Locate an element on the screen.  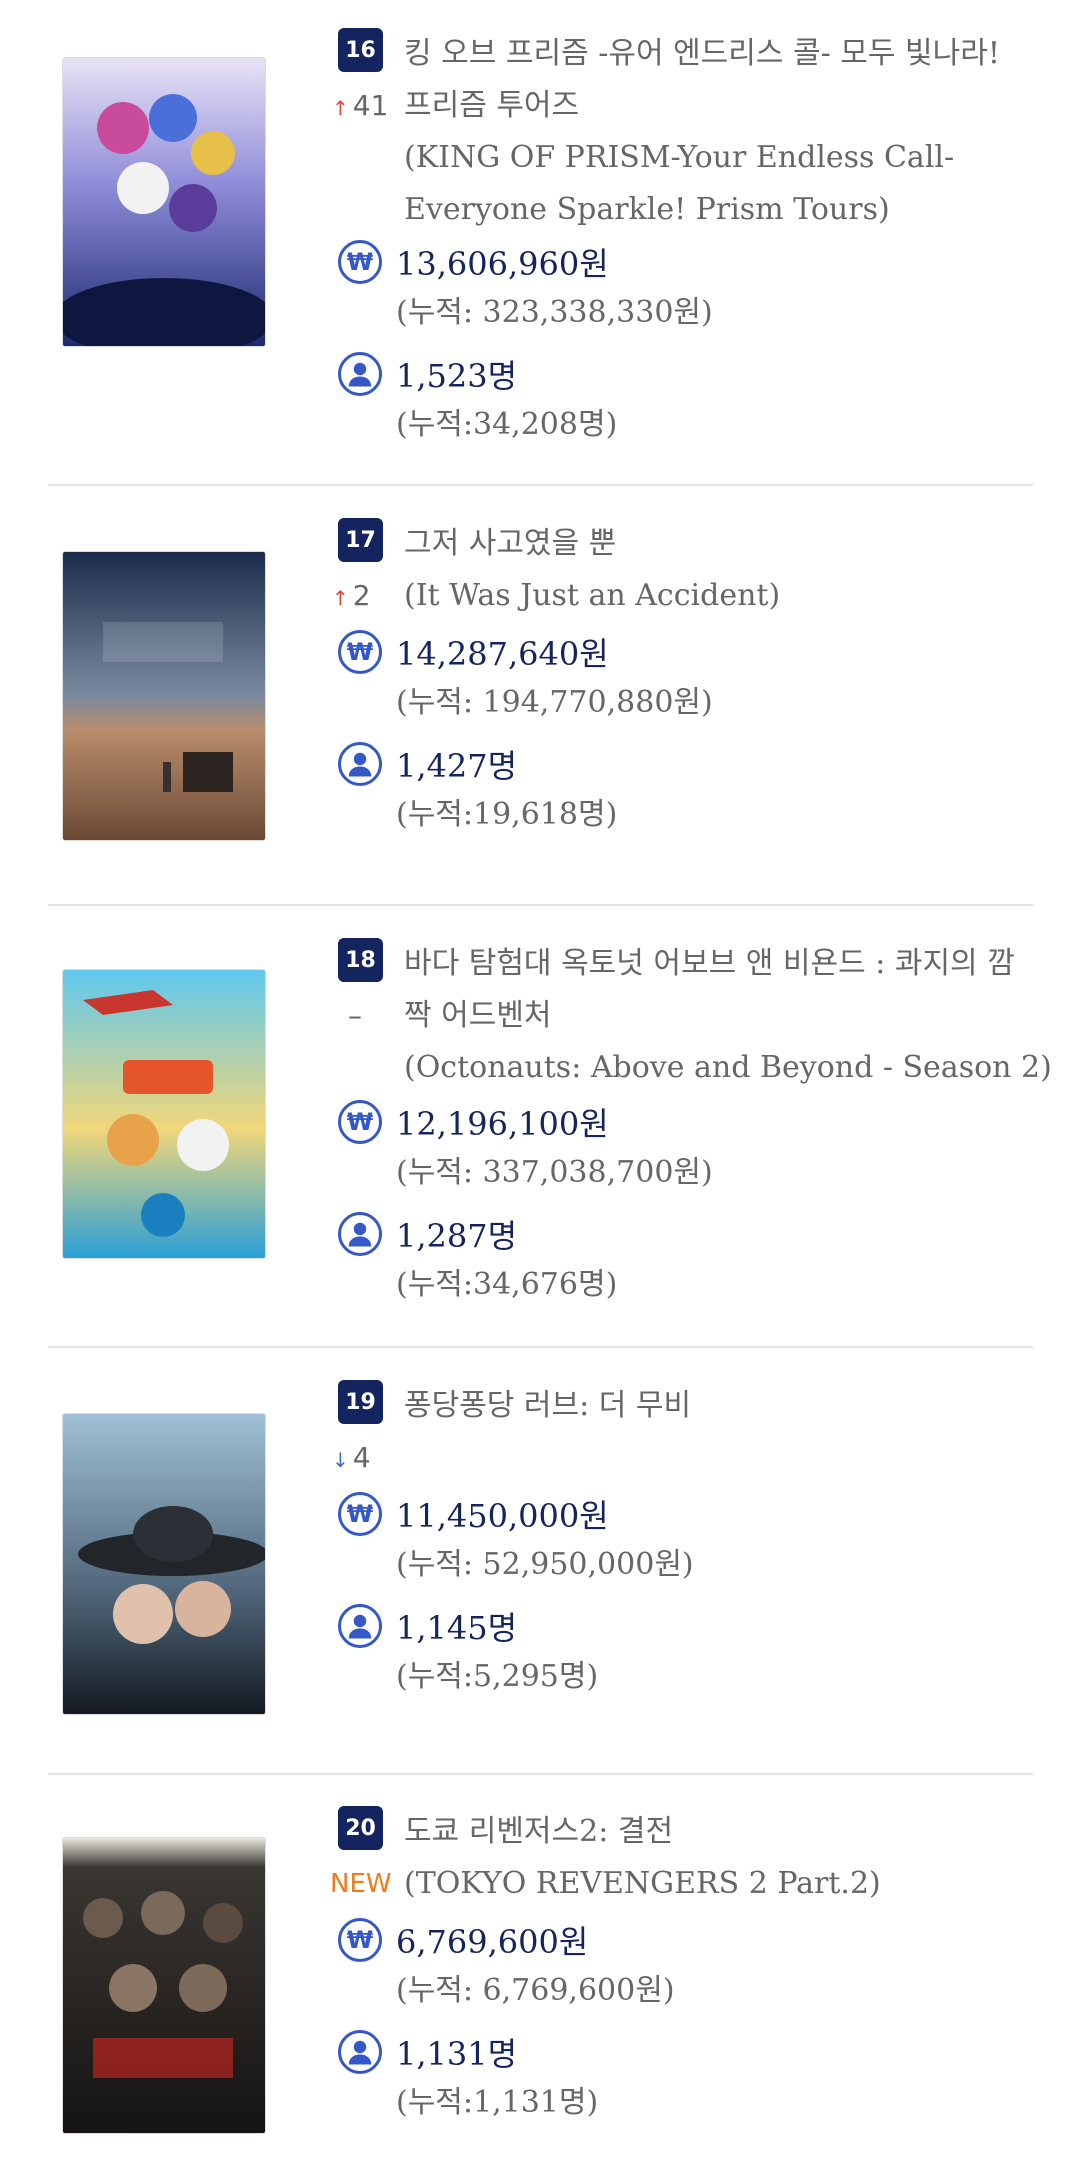
audience-total: (누적:19,618명) is located at coordinates (507, 814).